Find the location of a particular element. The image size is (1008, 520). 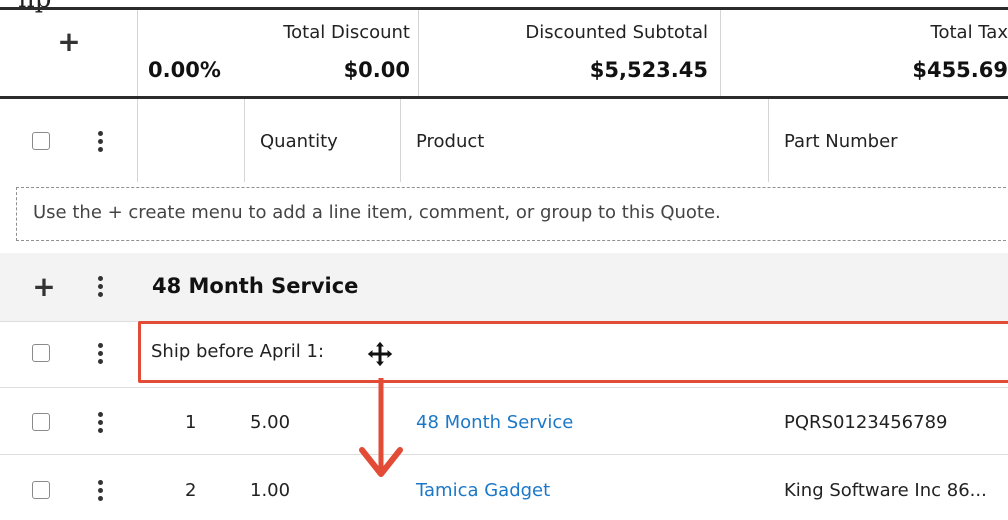

part-number-cell: PQRS0123456789 is located at coordinates (866, 422).